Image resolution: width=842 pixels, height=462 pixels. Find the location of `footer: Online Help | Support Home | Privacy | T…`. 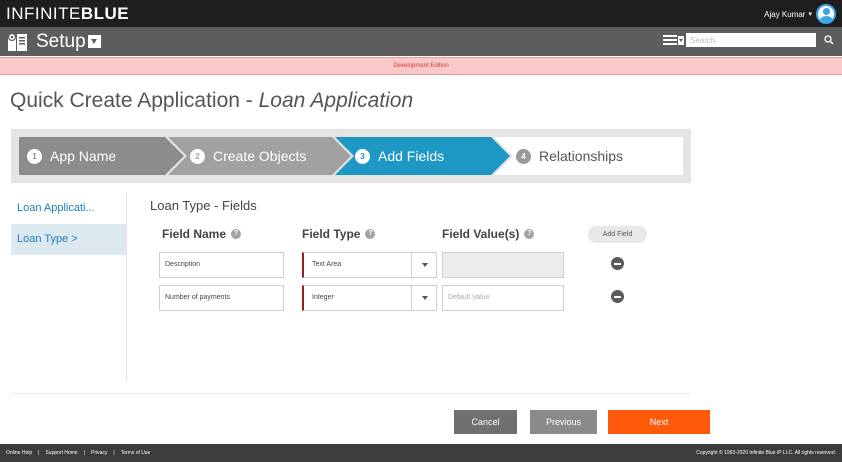

footer: Online Help | Support Home | Privacy | T… is located at coordinates (421, 453).